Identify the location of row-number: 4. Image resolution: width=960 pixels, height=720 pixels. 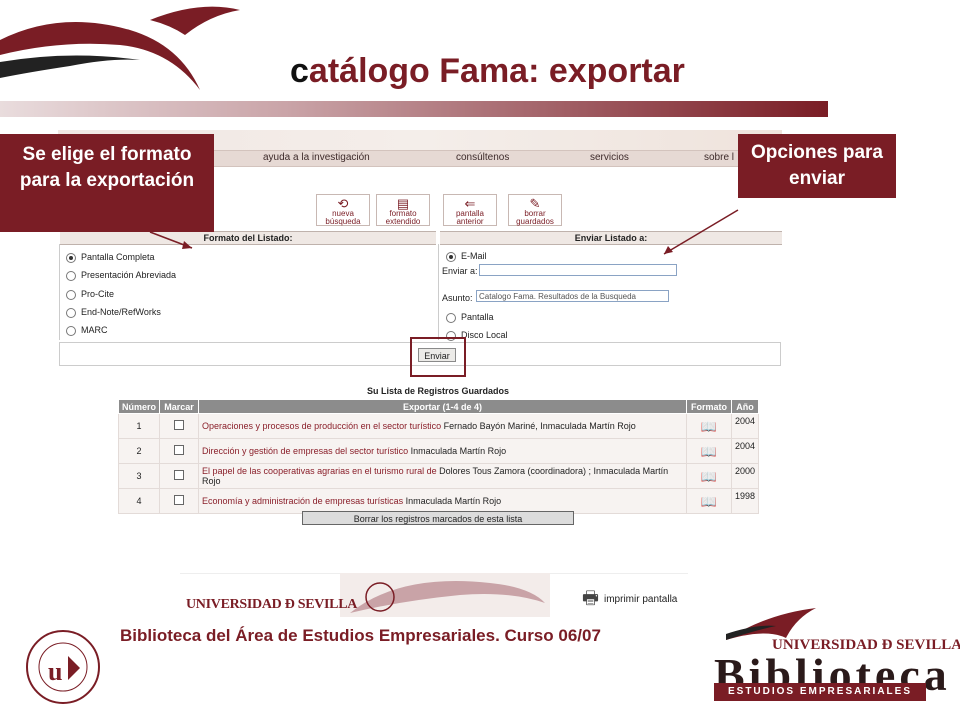
(139, 501).